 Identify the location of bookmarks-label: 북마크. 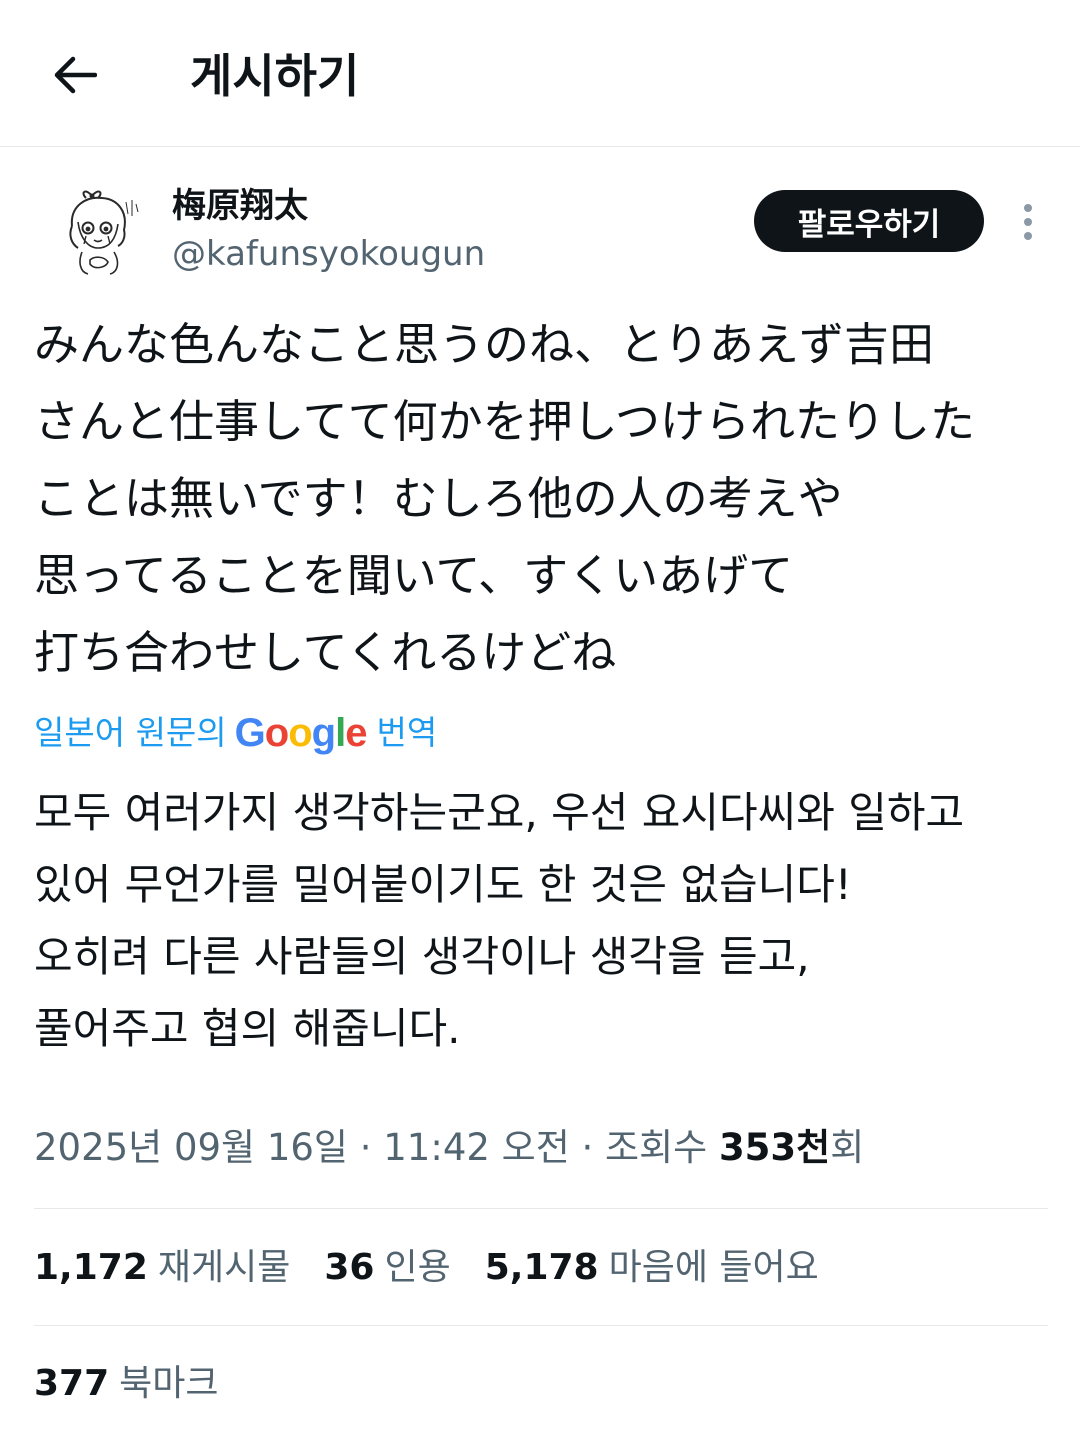
(169, 1383).